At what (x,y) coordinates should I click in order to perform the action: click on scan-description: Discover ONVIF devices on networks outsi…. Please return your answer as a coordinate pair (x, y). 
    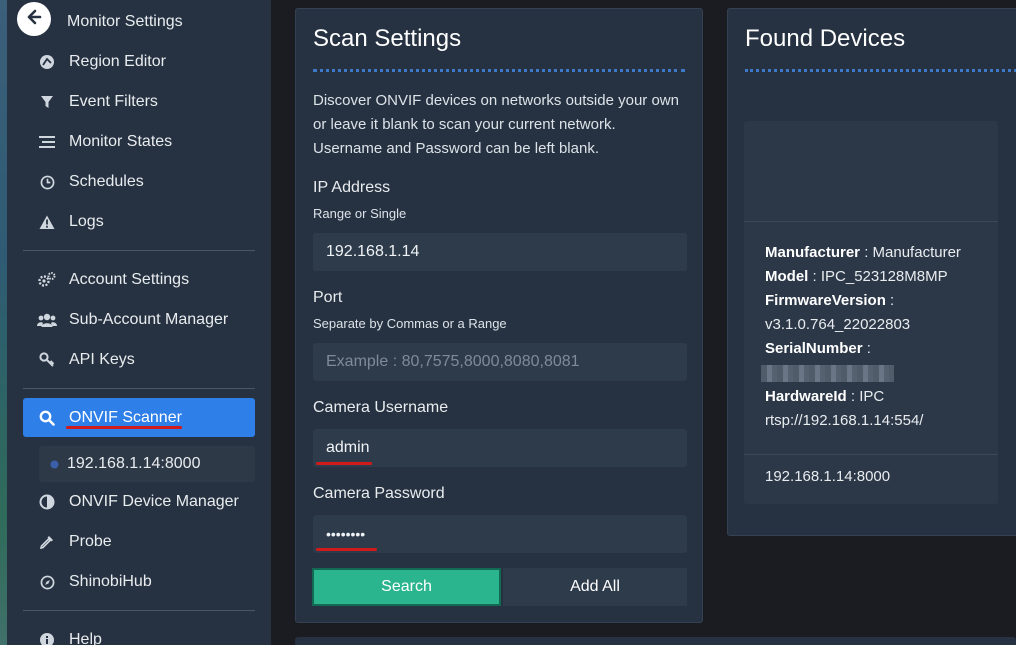
    Looking at the image, I should click on (496, 124).